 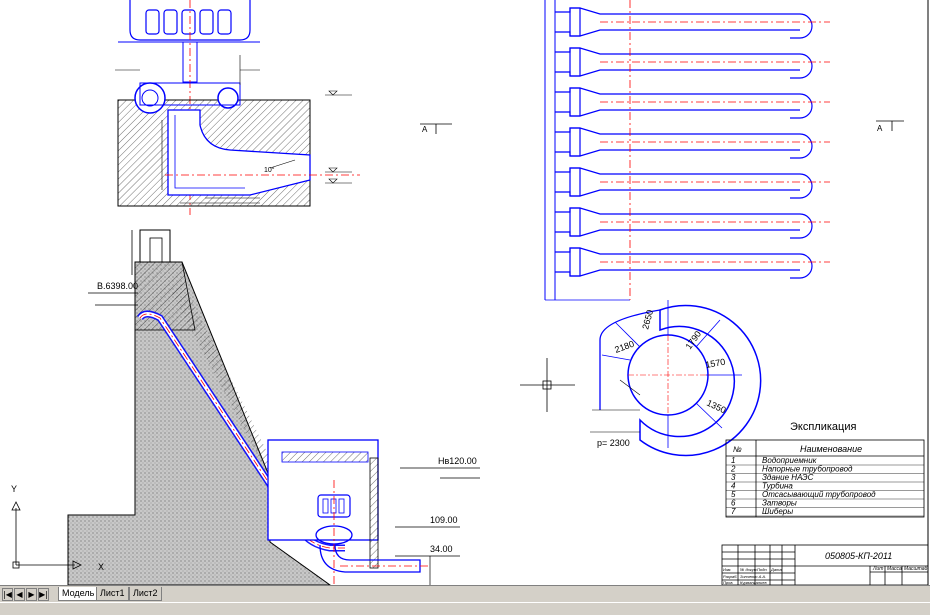 I want to click on explication-col-num: №, so click(x=737, y=449).